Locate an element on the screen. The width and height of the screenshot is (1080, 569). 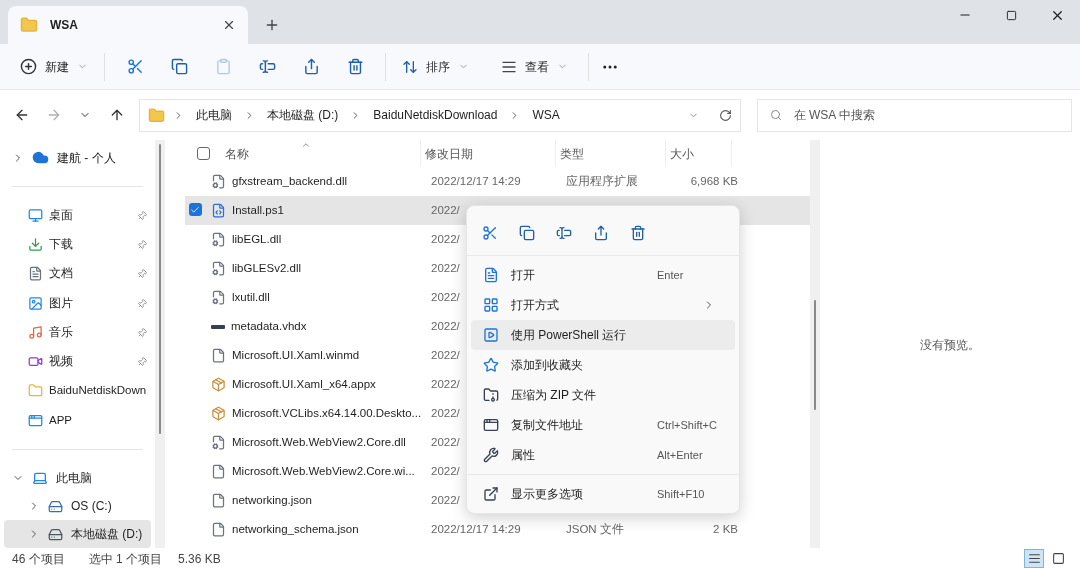
sidebar-item: 文档 is located at coordinates (77, 274).